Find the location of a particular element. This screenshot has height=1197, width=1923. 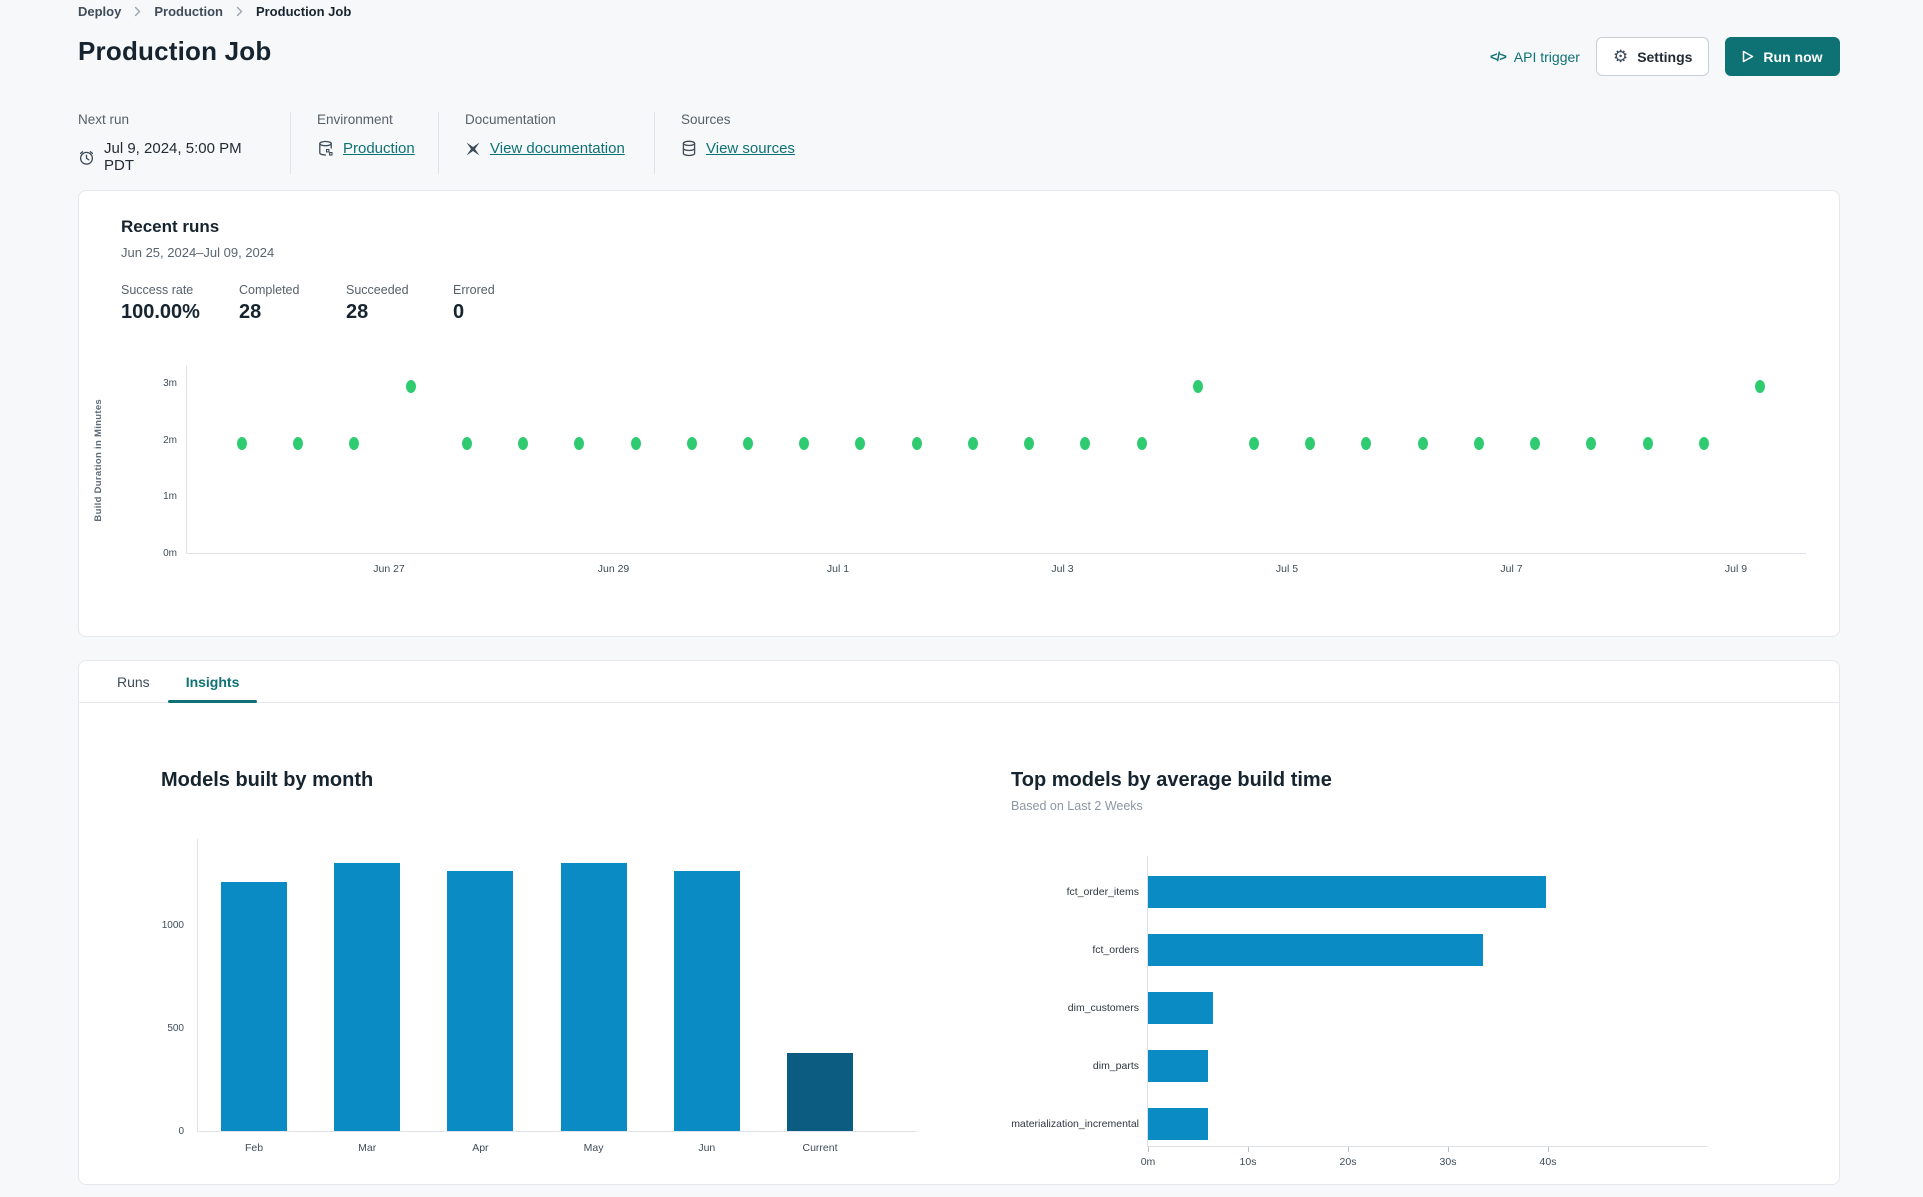

alarm-clock-icon is located at coordinates (86, 157).